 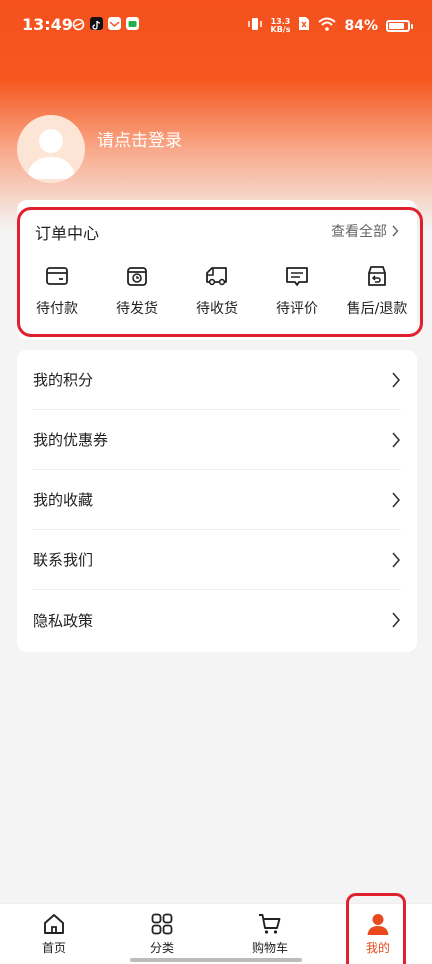 What do you see at coordinates (67, 233) in the screenshot?
I see `order-center-title: 订单中心` at bounding box center [67, 233].